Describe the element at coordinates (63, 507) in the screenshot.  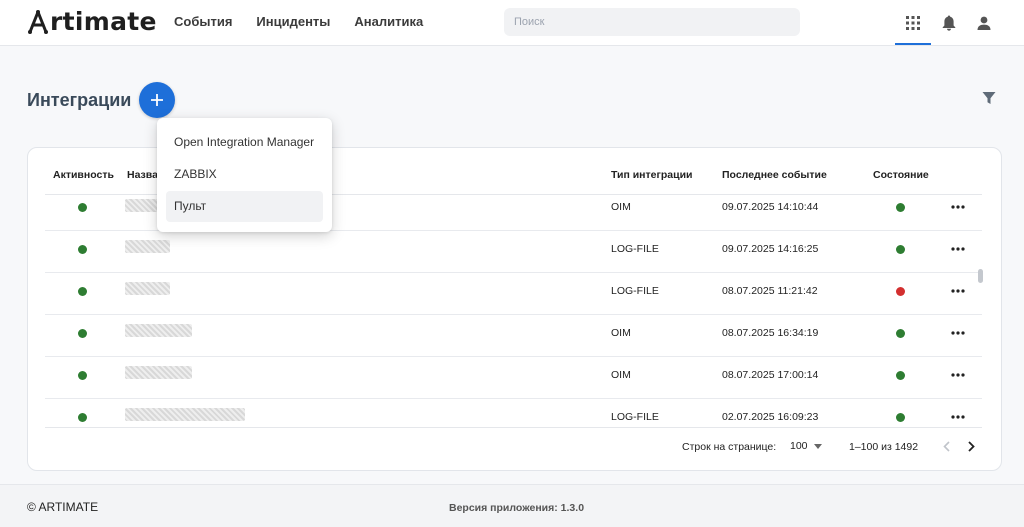
I see `copyright-text: © ARTIMATE` at that location.